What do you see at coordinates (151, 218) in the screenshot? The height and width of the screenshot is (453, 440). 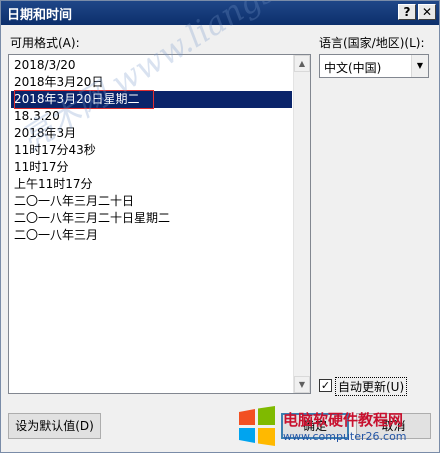 I see `list-item: 二〇一八年三月二十日星期二` at bounding box center [151, 218].